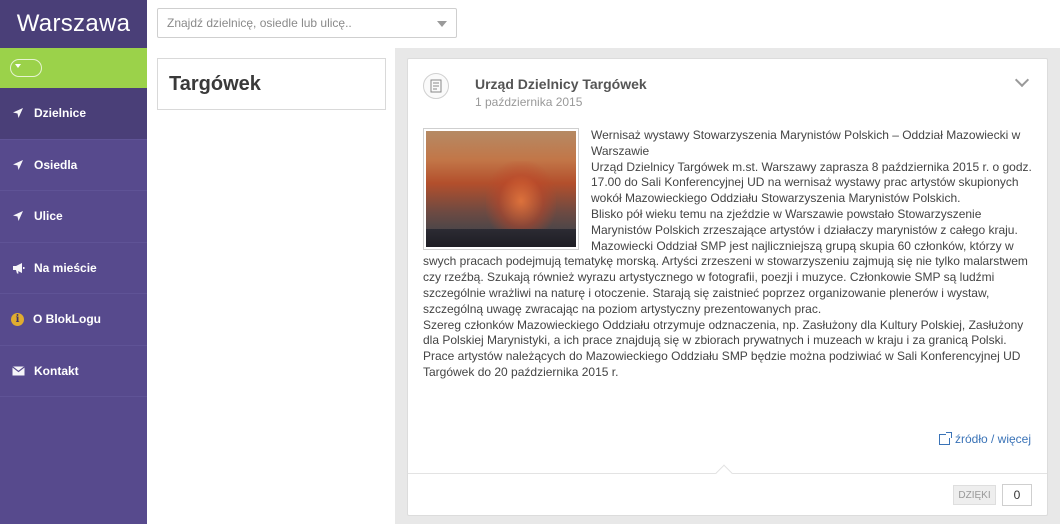  What do you see at coordinates (26, 68) in the screenshot?
I see `menu-toggle-button` at bounding box center [26, 68].